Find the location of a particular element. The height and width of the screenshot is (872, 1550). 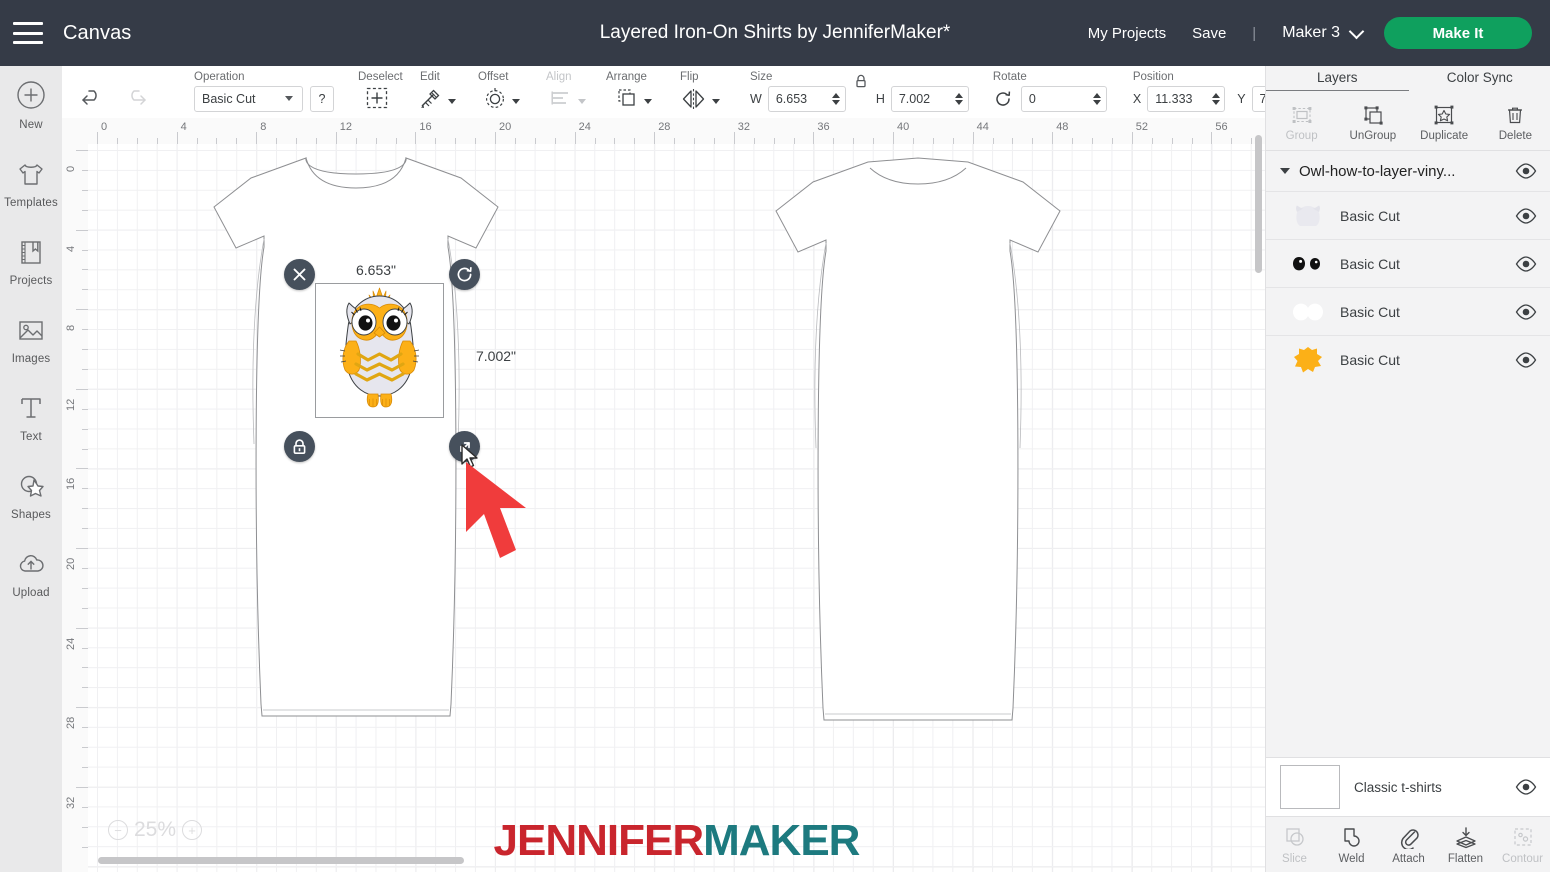

save-button: Save is located at coordinates (1209, 33).